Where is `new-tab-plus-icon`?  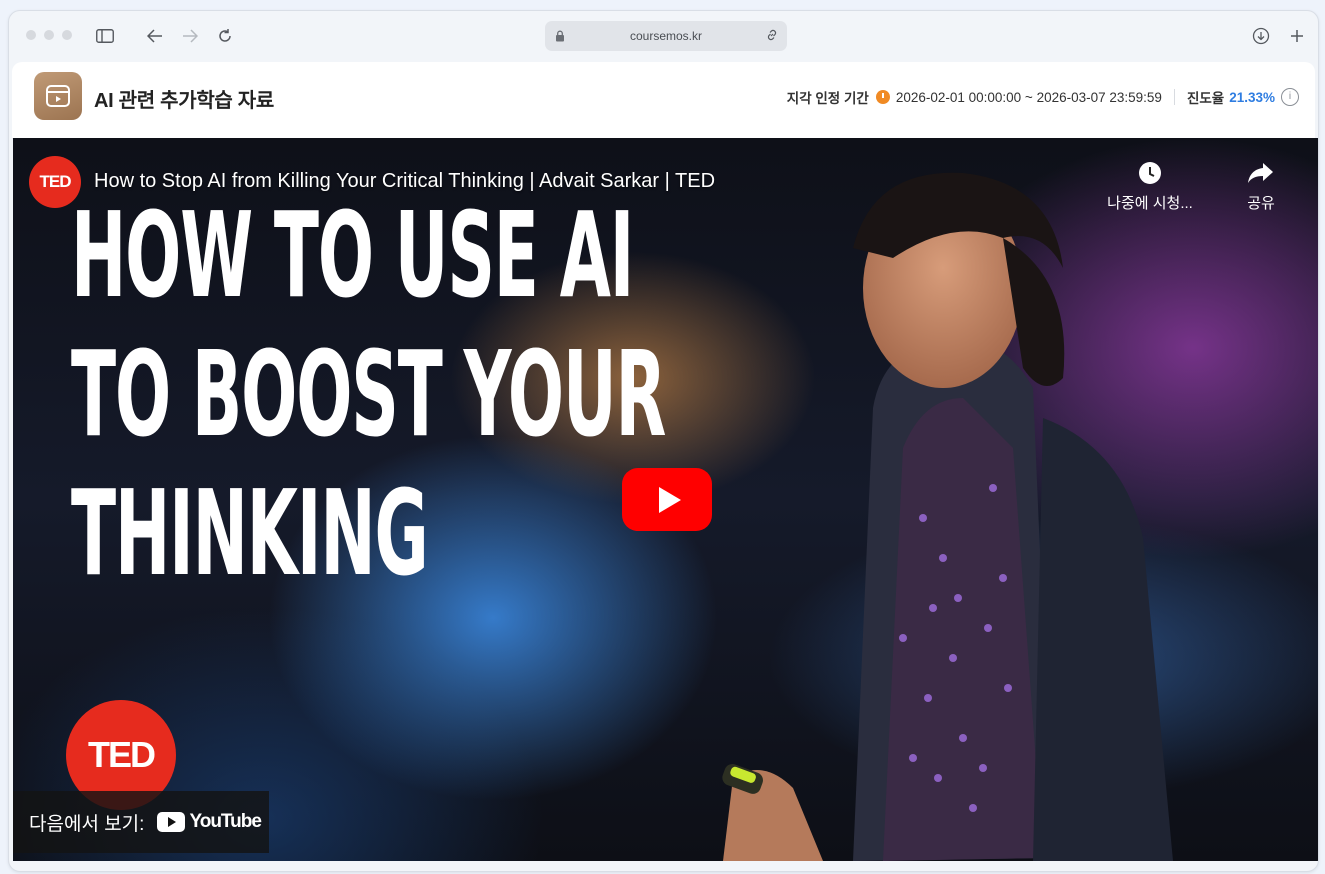 new-tab-plus-icon is located at coordinates (1297, 36).